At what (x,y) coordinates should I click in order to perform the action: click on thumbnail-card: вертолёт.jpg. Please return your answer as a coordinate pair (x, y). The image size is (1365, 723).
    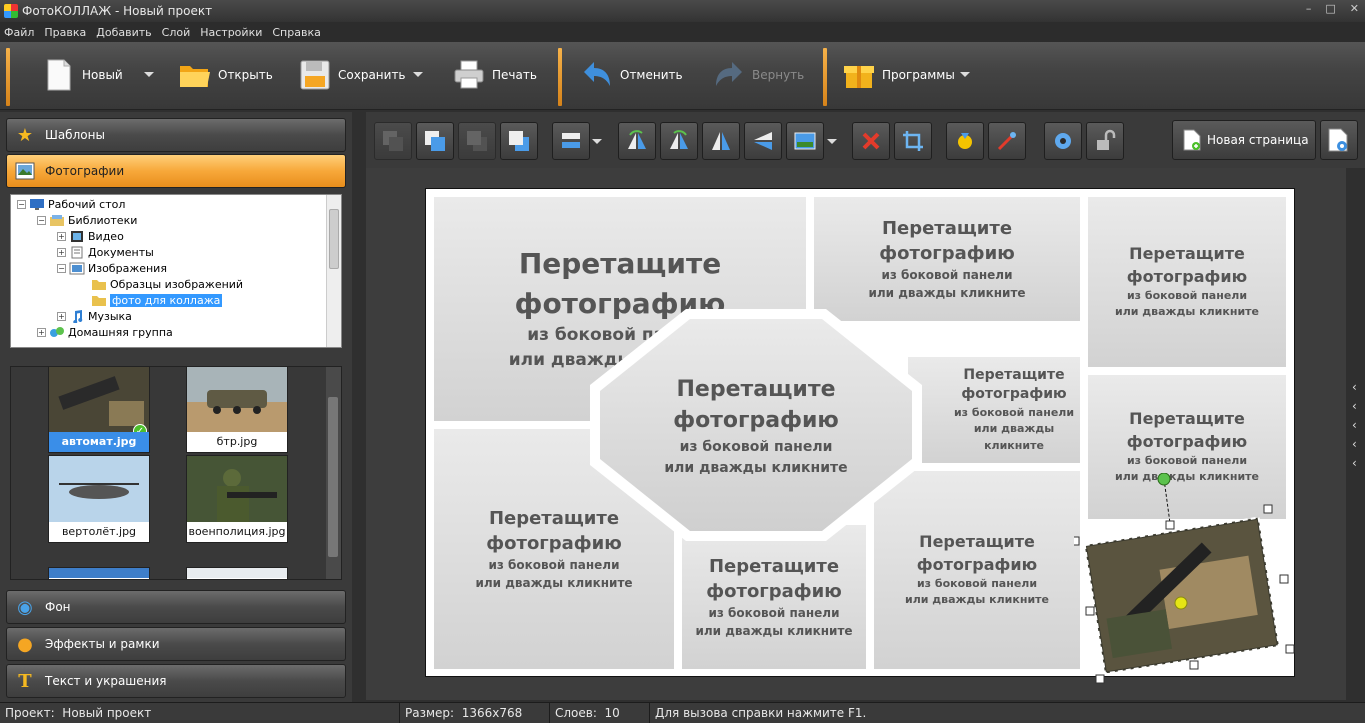
    Looking at the image, I should click on (99, 499).